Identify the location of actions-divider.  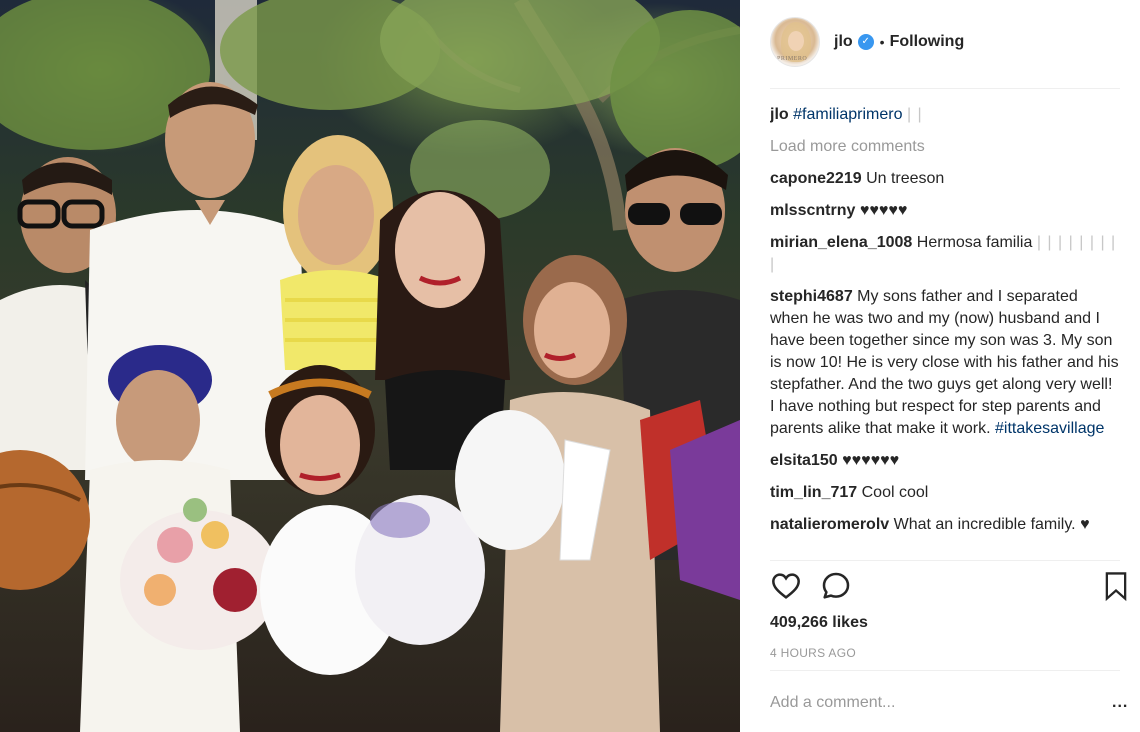
(945, 560).